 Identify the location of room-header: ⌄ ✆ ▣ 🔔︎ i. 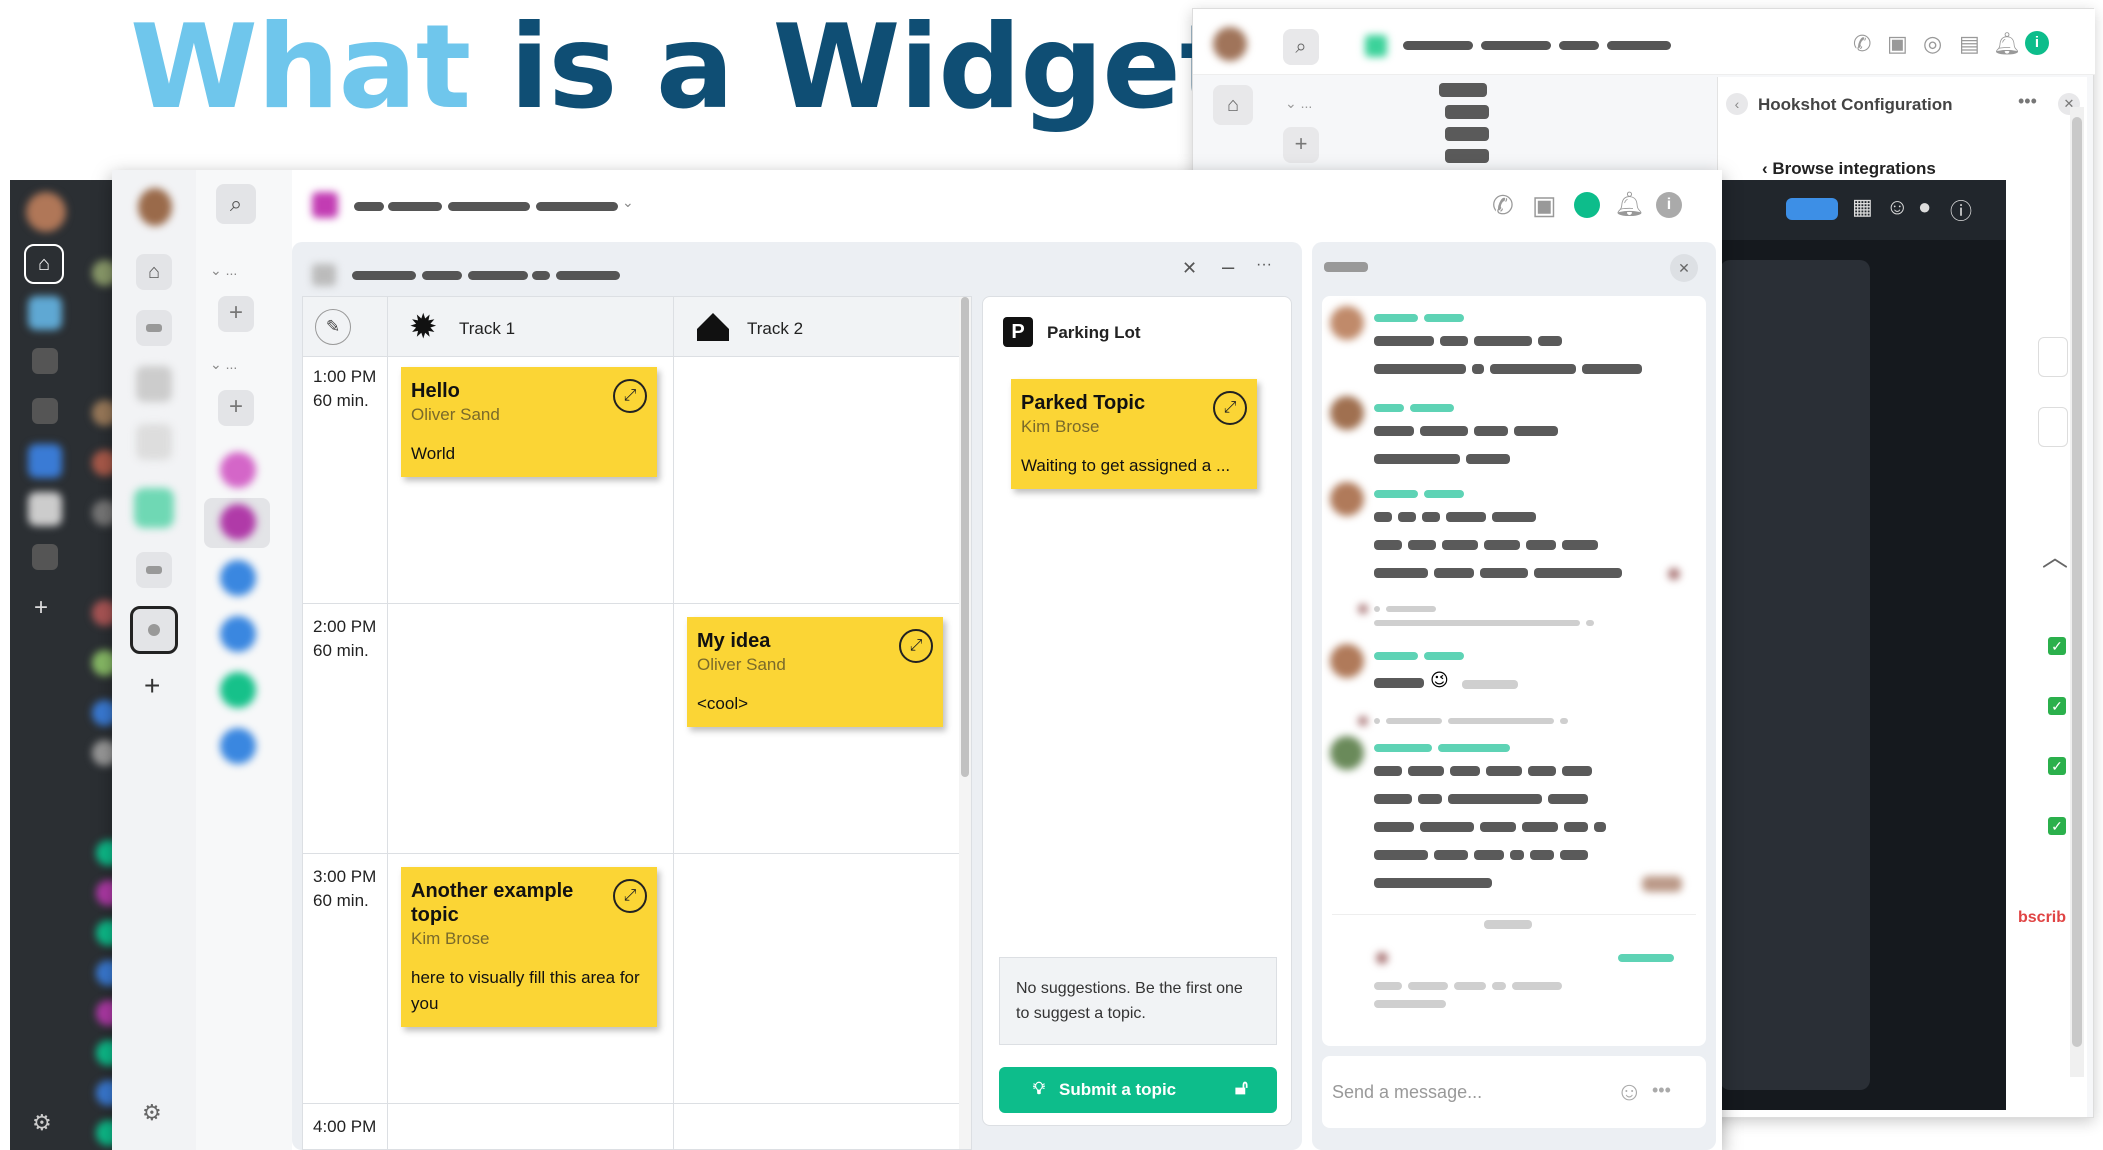
(1007, 206).